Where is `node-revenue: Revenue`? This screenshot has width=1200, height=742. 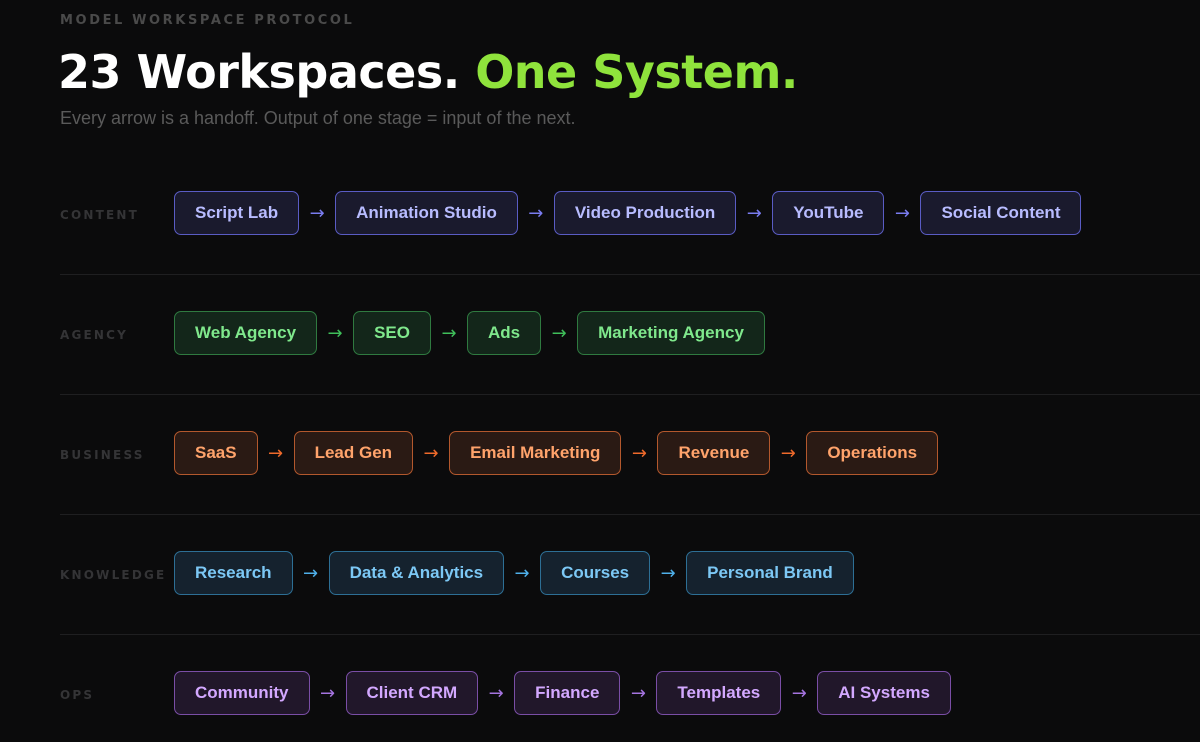
node-revenue: Revenue is located at coordinates (714, 453).